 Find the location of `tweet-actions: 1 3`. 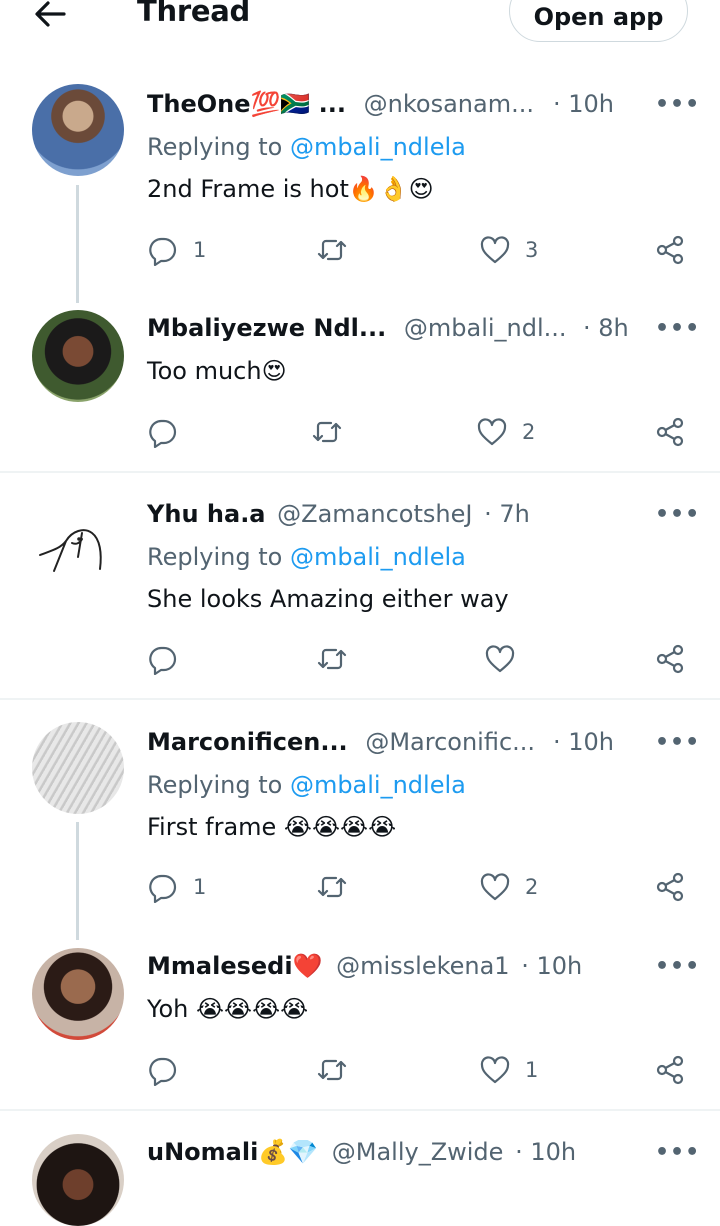

tweet-actions: 1 3 is located at coordinates (360, 250).